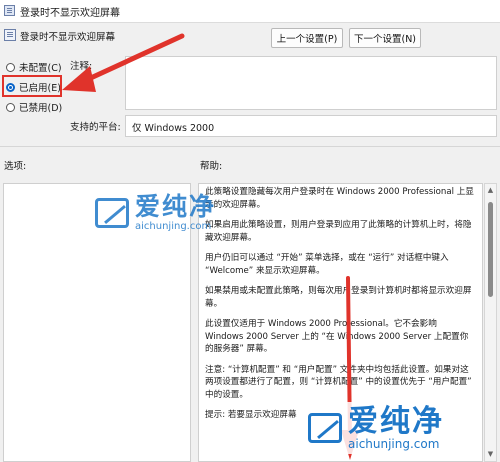  I want to click on annotation-arrow-left, so click(123, 62).